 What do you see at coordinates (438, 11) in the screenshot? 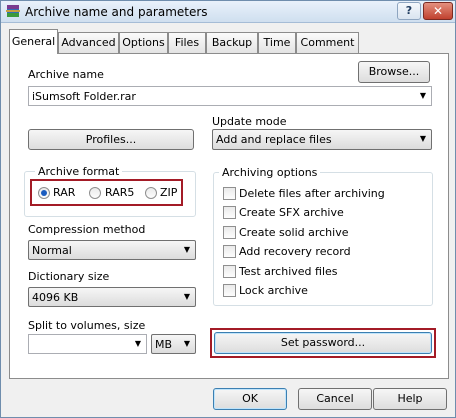
I see `close-window-button: ✕` at bounding box center [438, 11].